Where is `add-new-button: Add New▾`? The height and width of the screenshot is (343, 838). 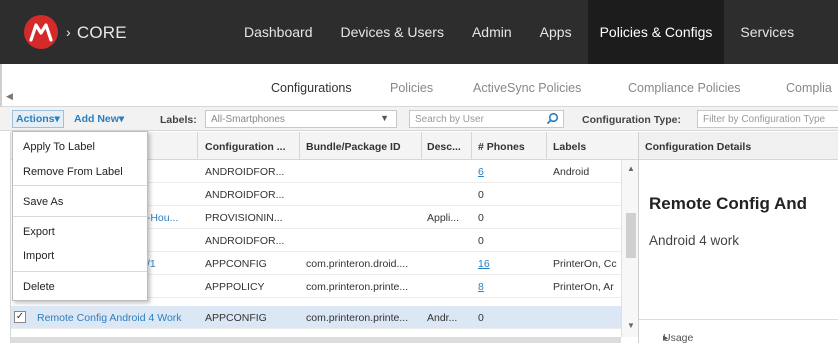
add-new-button: Add New▾ is located at coordinates (99, 119).